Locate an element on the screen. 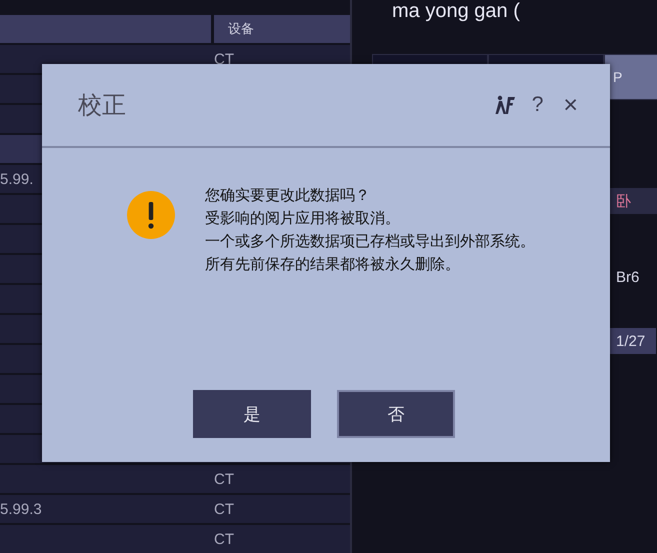 Image resolution: width=657 pixels, height=553 pixels. dialog-button: 否 is located at coordinates (396, 414).